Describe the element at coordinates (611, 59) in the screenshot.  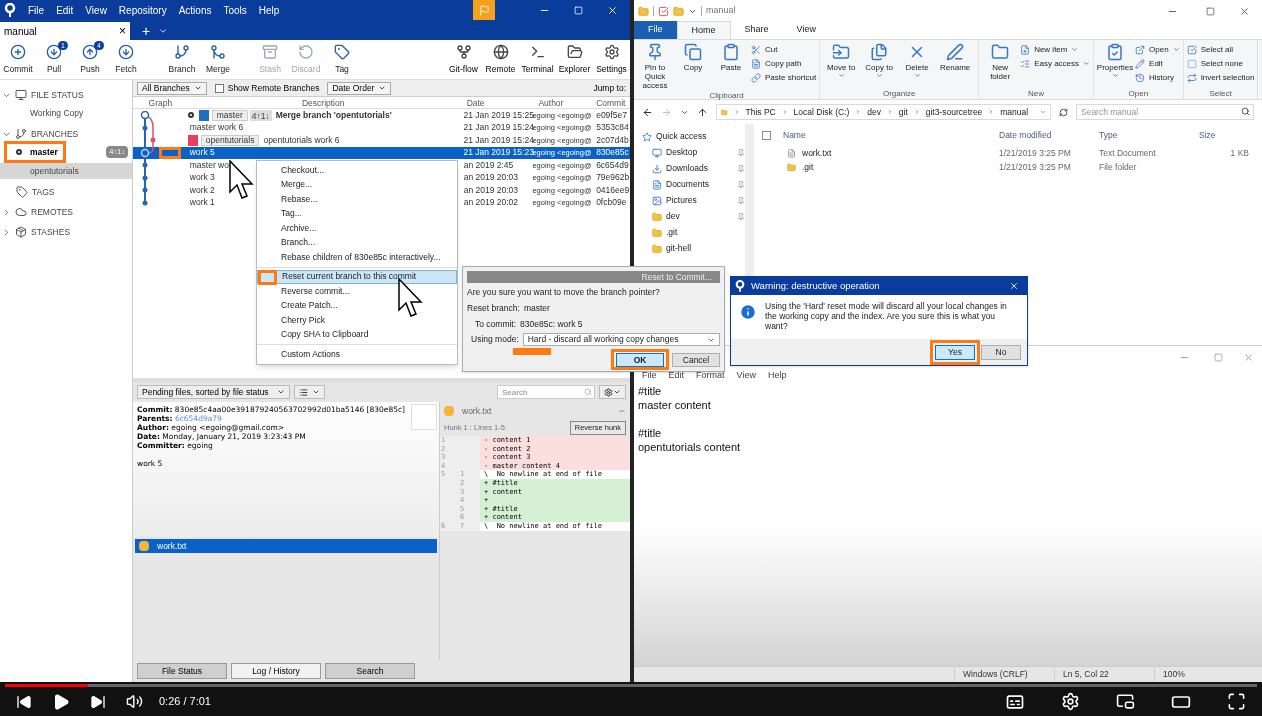
I see `toolbar-button: Settings` at that location.